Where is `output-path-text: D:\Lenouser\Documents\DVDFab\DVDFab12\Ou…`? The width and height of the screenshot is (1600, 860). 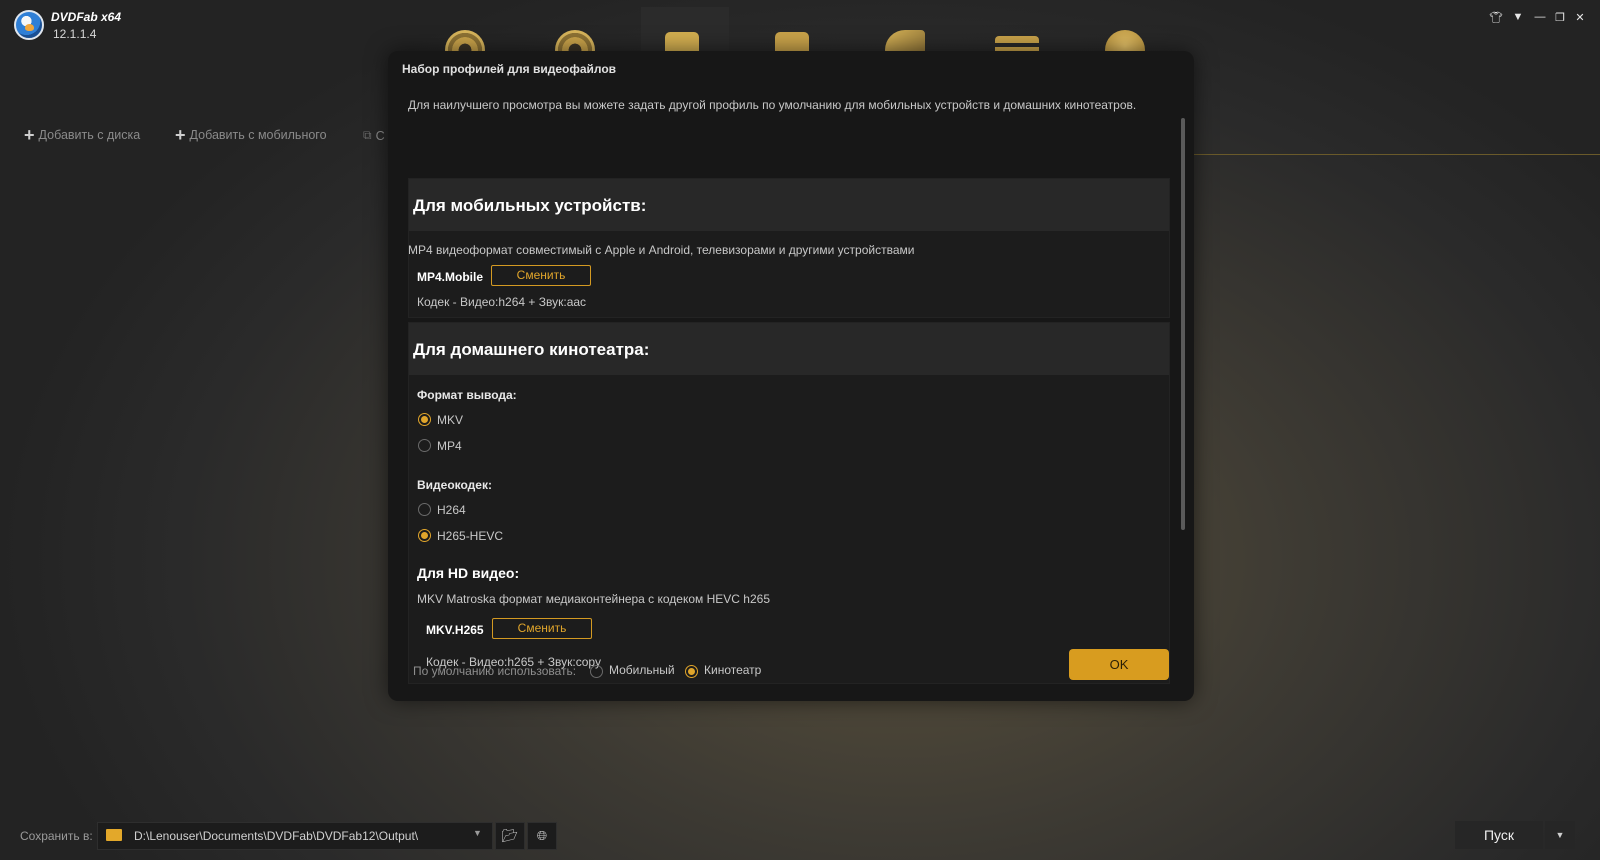
output-path-text: D:\Lenouser\Documents\DVDFab\DVDFab12\Ou… is located at coordinates (276, 836).